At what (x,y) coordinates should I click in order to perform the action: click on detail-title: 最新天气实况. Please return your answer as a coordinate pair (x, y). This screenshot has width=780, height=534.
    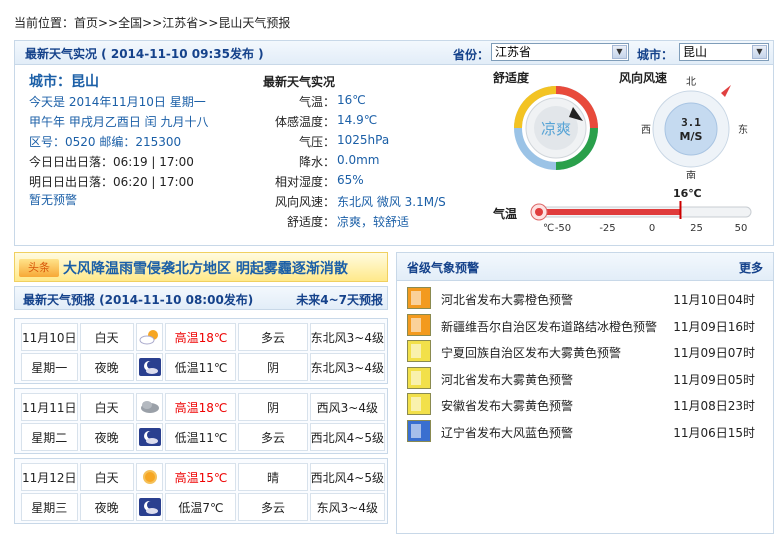
    Looking at the image, I should click on (299, 82).